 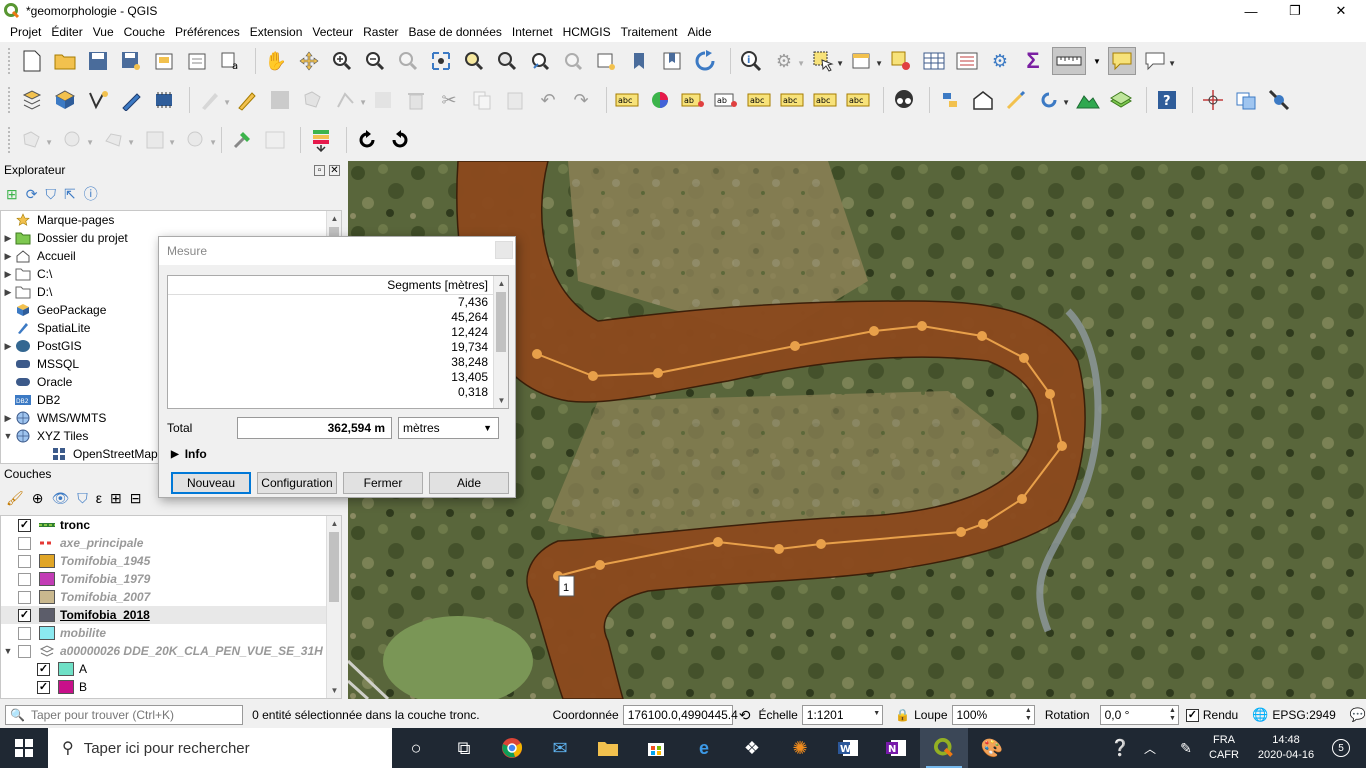 What do you see at coordinates (787, 61) in the screenshot?
I see `run-feature-action-icon: ▼ ⚙` at bounding box center [787, 61].